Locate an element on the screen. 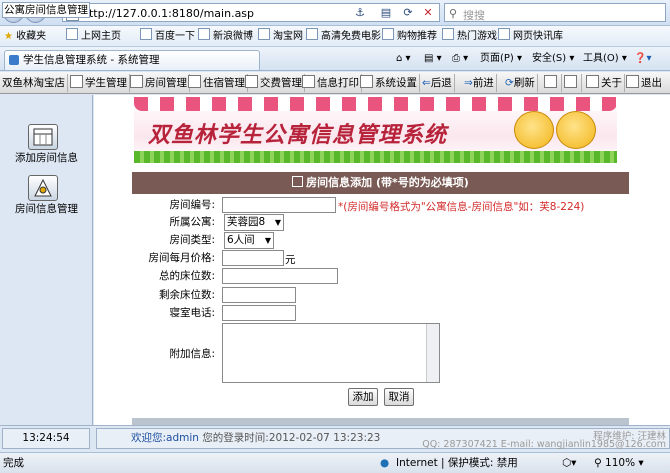  status-bar: 完成 ● Internet | 保护模式: 禁用 ⬡▾ ⚲ 110% ▾ is located at coordinates (335, 462).